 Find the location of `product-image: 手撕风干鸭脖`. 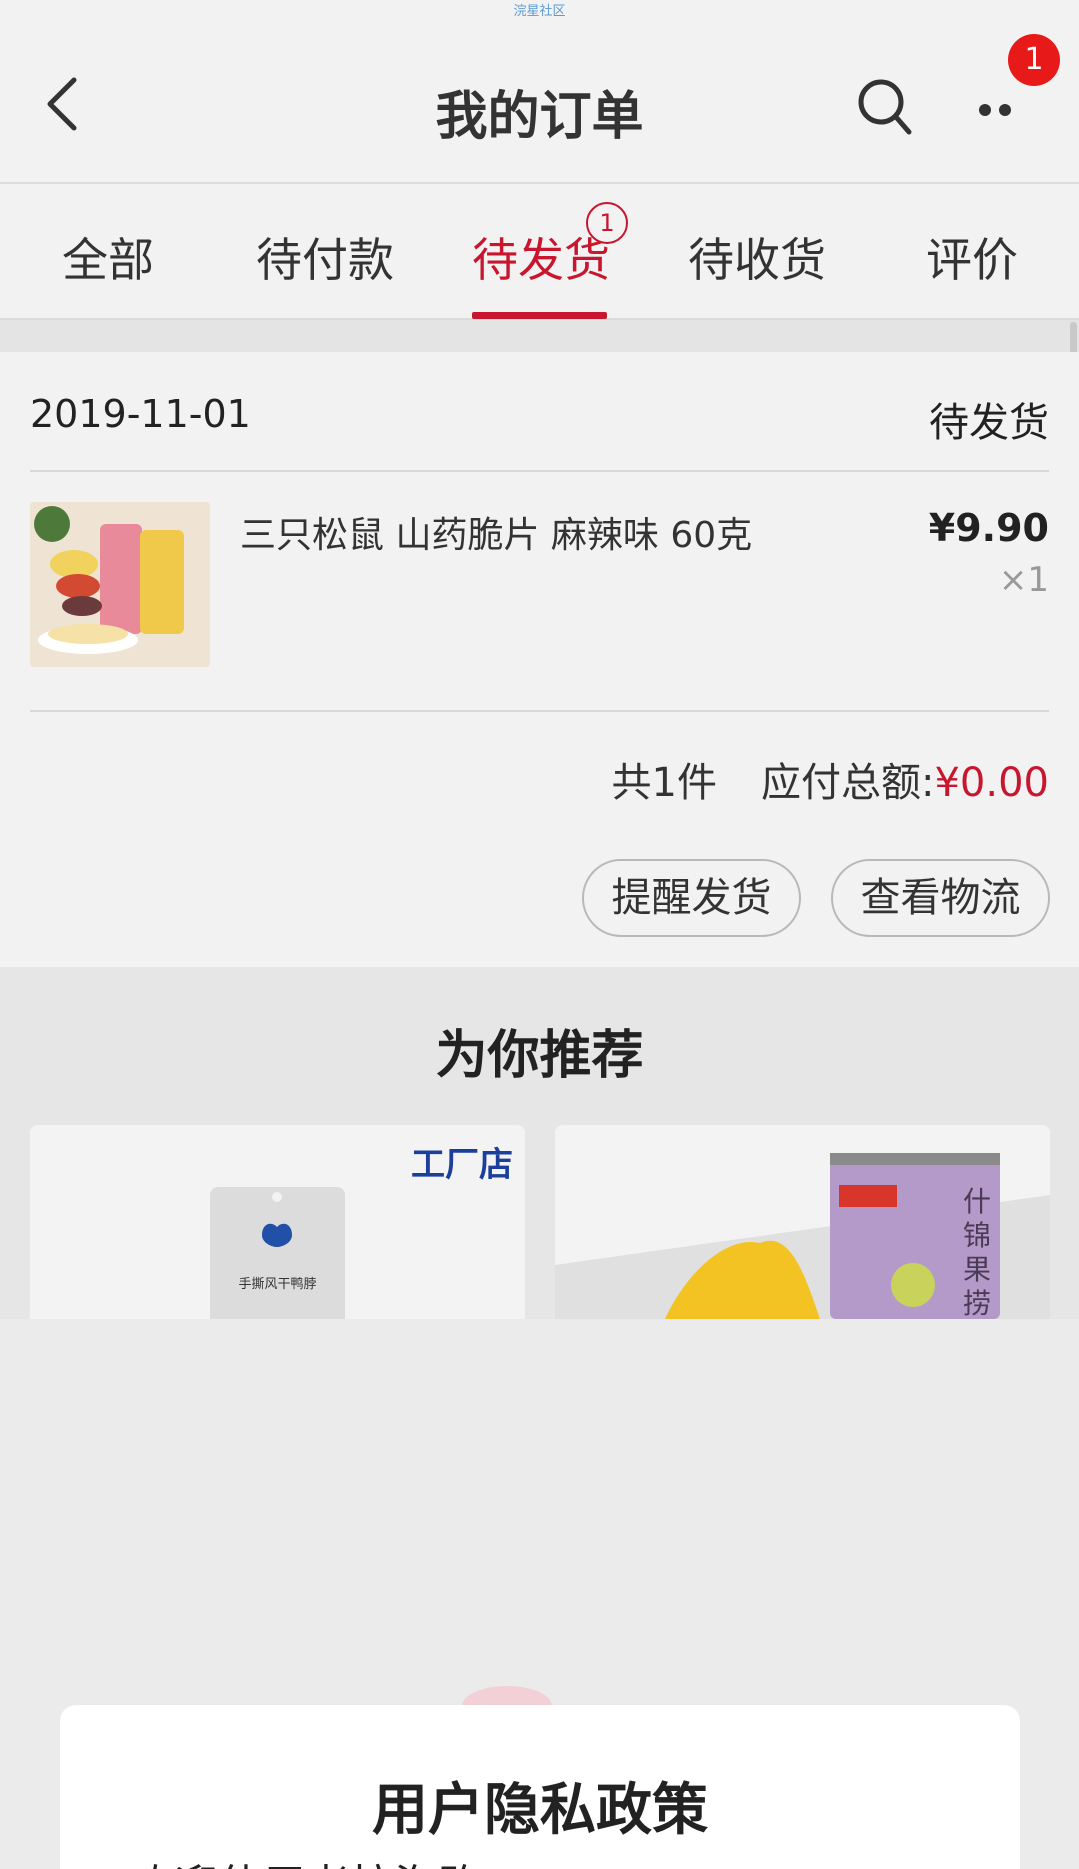

product-image: 手撕风干鸭脖 is located at coordinates (277, 1253).